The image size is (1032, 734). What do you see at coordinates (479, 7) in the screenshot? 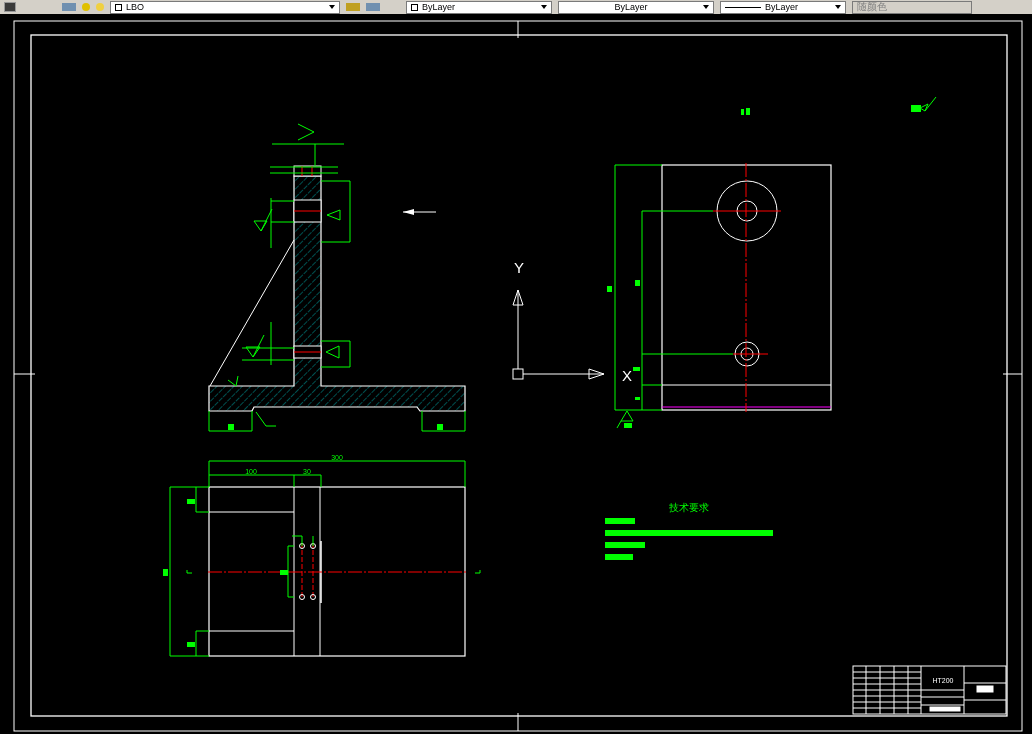
I see `color-dropdown: ByLayer` at bounding box center [479, 7].